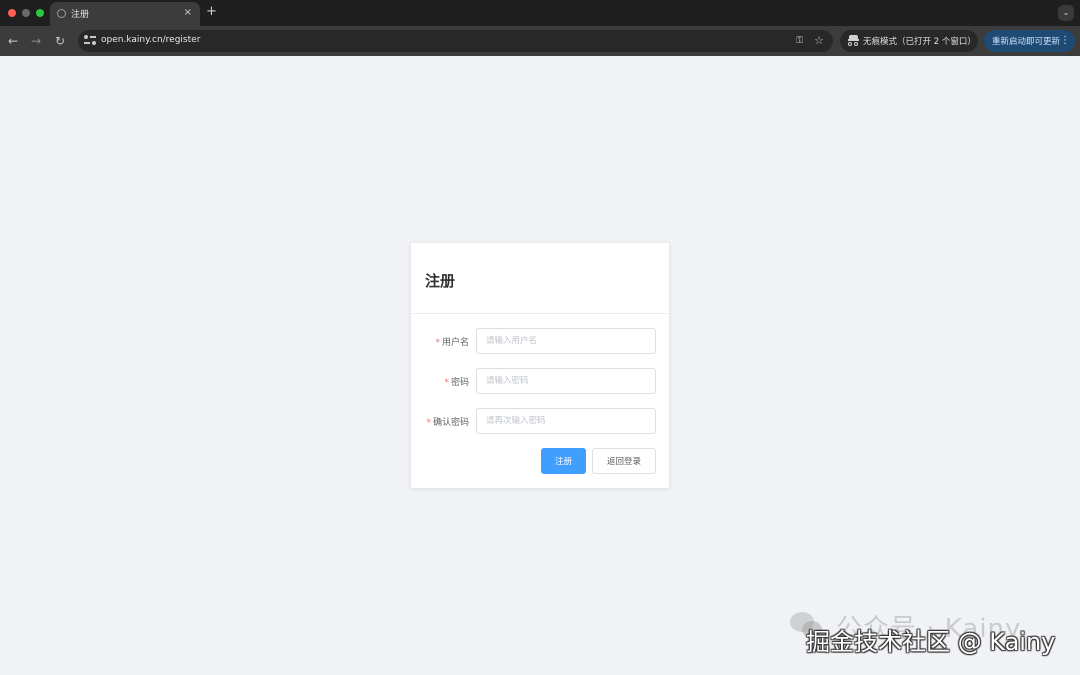 The image size is (1080, 675). What do you see at coordinates (61, 13) in the screenshot?
I see `globe-icon` at bounding box center [61, 13].